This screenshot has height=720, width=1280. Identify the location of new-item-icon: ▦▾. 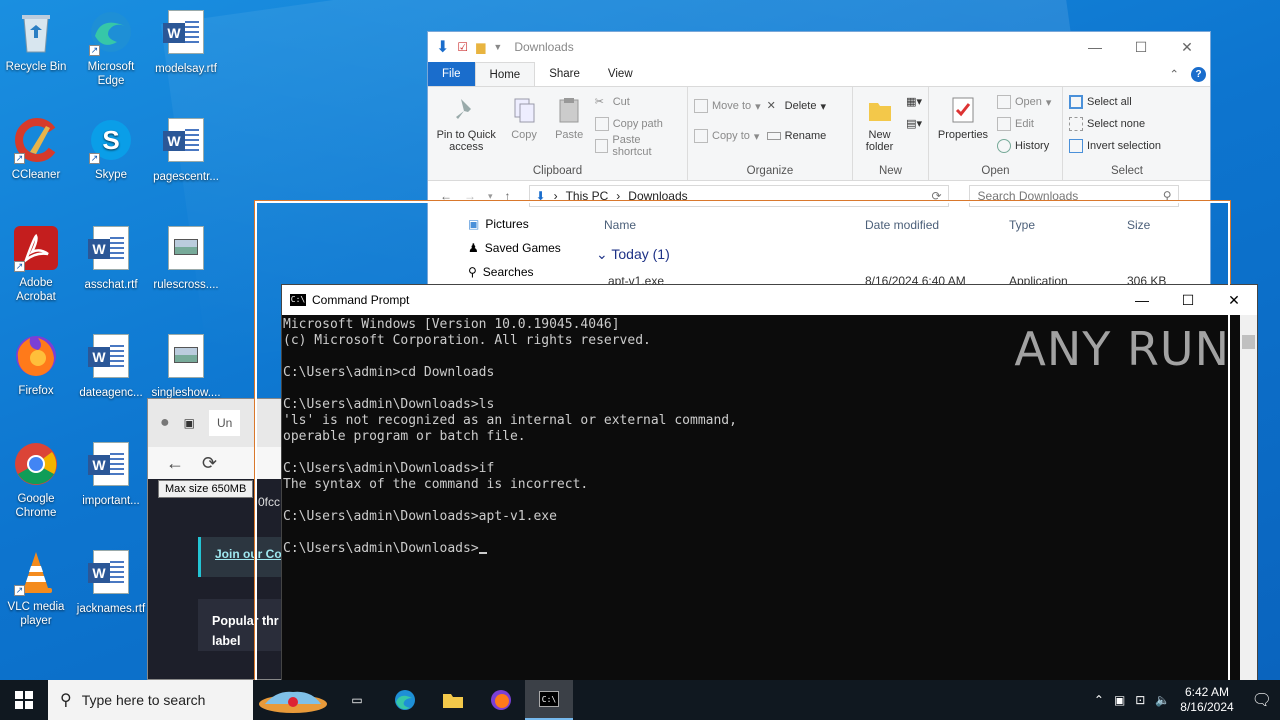
(914, 101).